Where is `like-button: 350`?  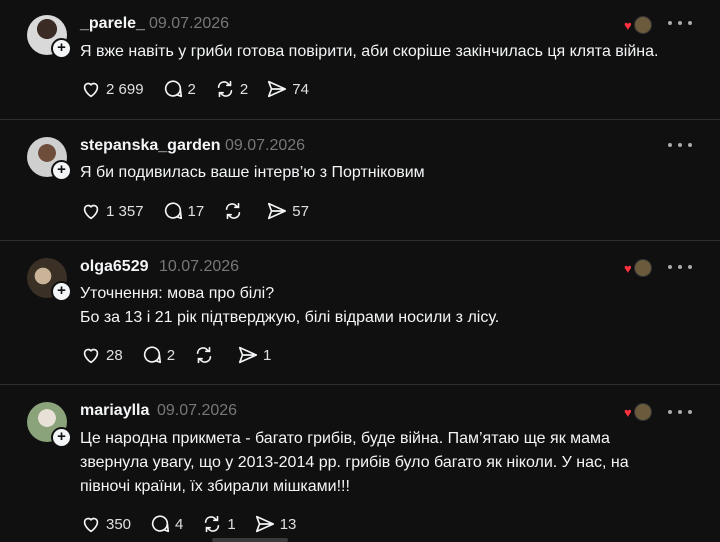 like-button: 350 is located at coordinates (105, 524).